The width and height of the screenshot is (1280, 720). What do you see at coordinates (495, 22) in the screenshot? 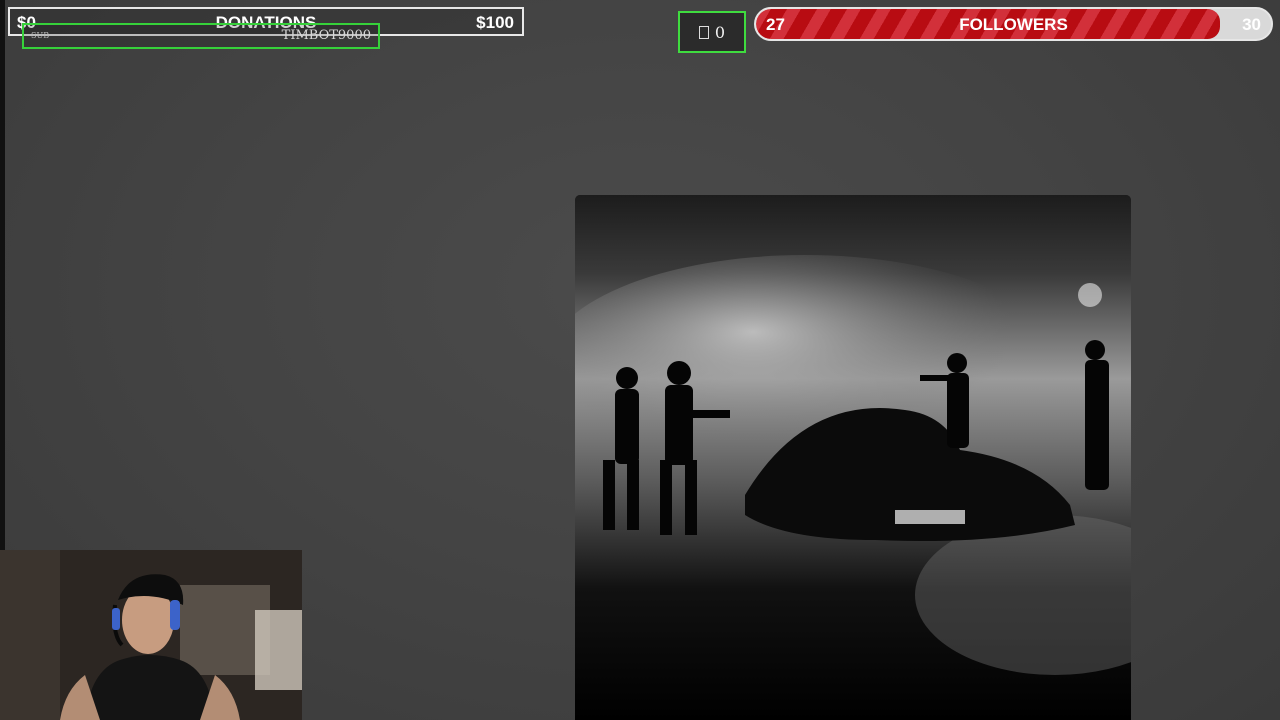
I see `donation-max: $100` at bounding box center [495, 22].